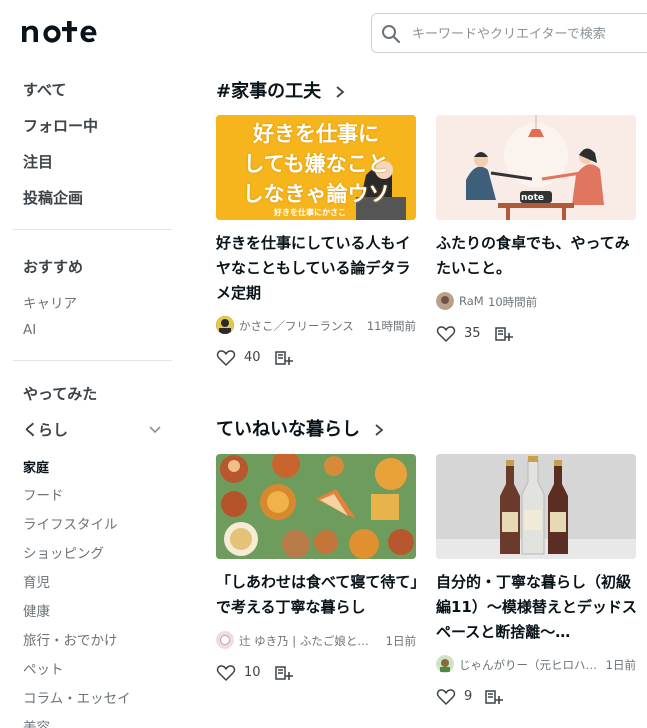  Describe the element at coordinates (537, 256) in the screenshot. I see `article-title: ふたりの食卓でも、やってみたいこと。` at that location.